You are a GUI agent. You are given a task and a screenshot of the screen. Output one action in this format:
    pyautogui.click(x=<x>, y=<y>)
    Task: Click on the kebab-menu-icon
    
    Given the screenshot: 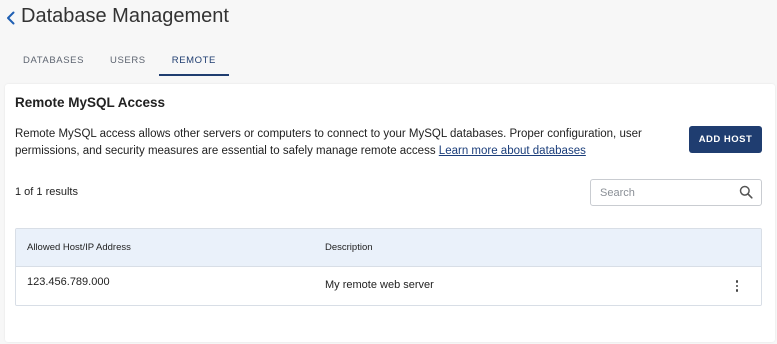 What is the action you would take?
    pyautogui.click(x=737, y=286)
    